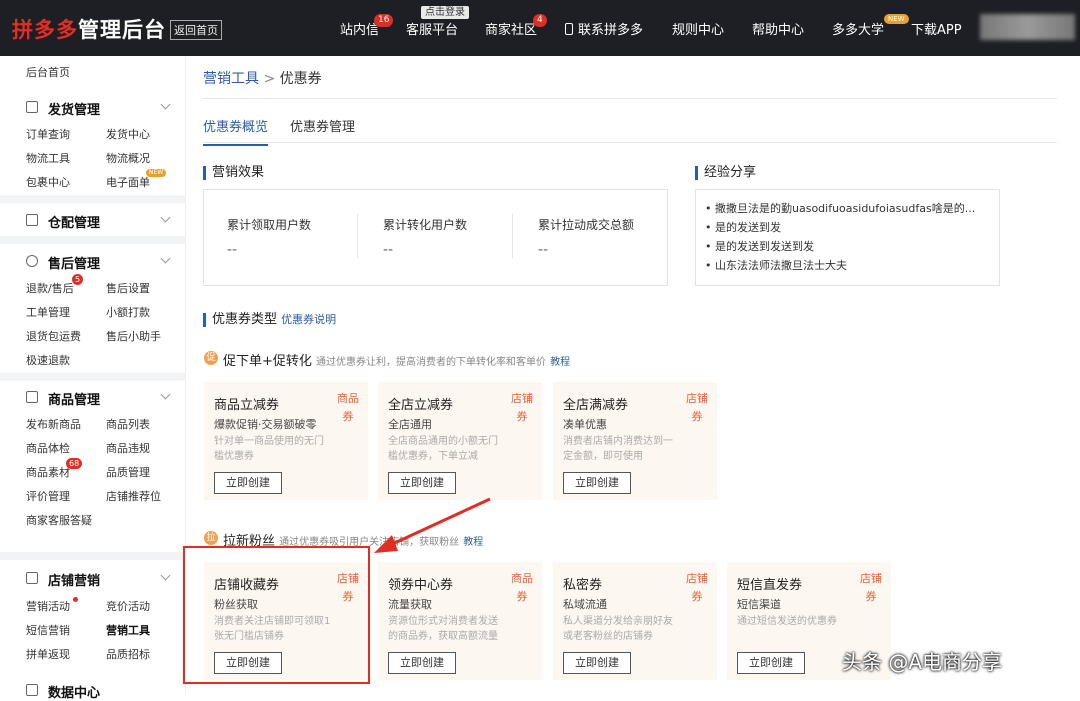  What do you see at coordinates (48, 72) in the screenshot?
I see `sidebar-item-home: 后台首页` at bounding box center [48, 72].